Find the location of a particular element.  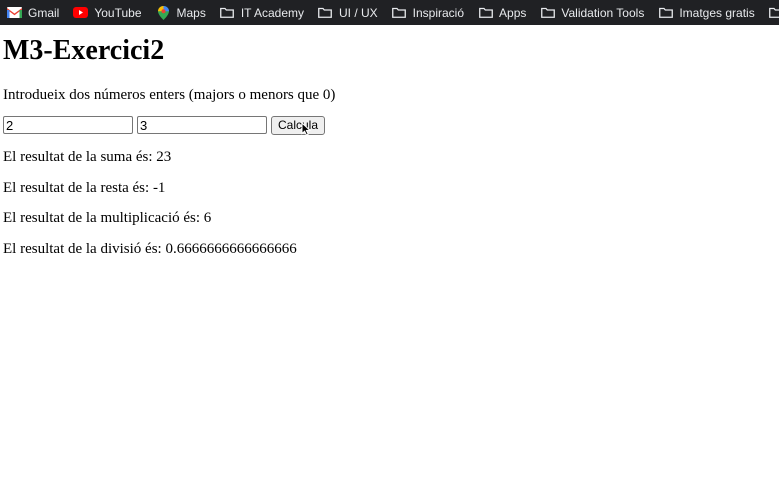

bookmark-label: Gmail is located at coordinates (44, 12).